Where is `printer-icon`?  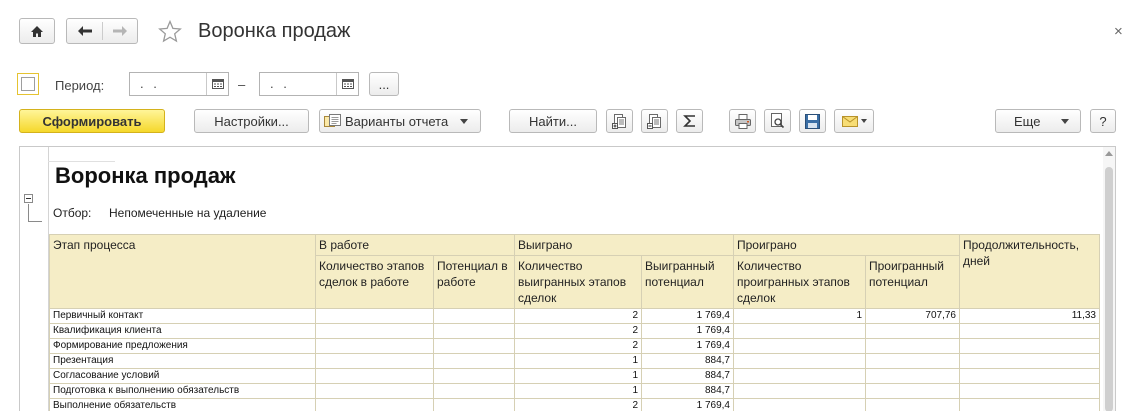
printer-icon is located at coordinates (742, 121).